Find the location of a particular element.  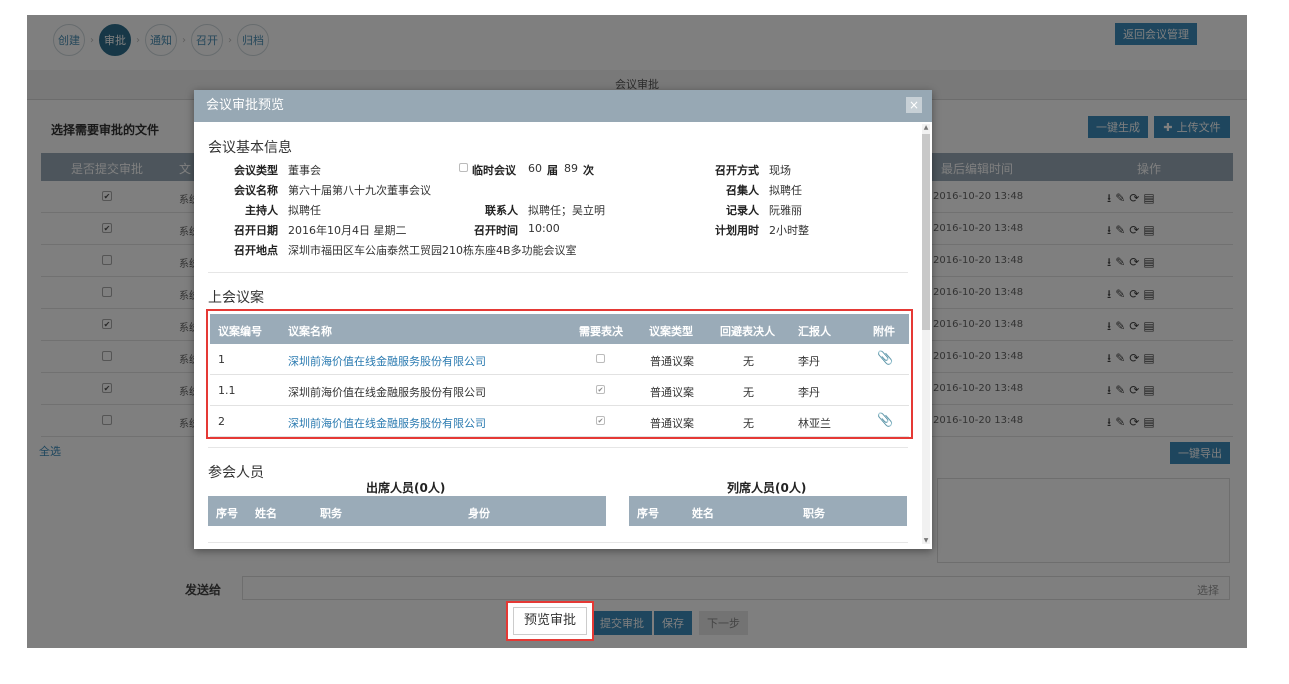

col-agenda-no: 议案编号 is located at coordinates (240, 331).